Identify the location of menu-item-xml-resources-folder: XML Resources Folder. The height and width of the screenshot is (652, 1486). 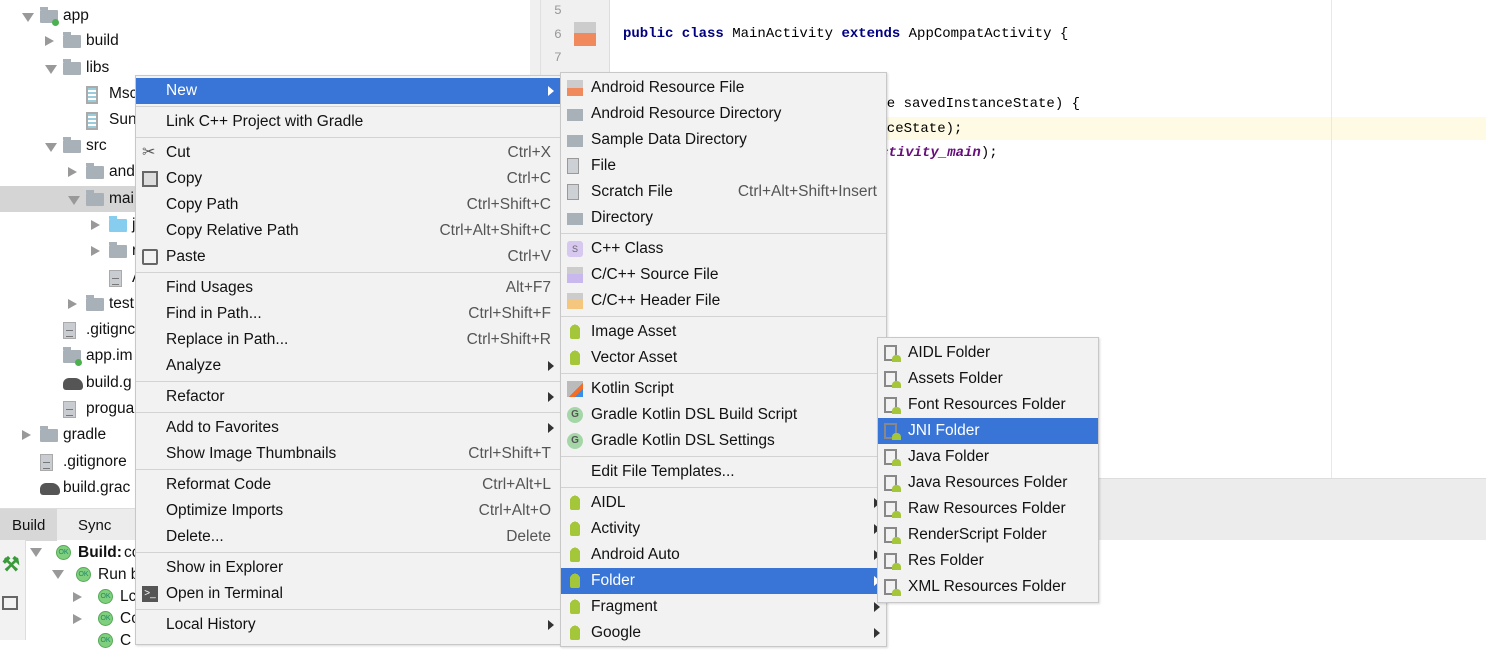
(988, 587).